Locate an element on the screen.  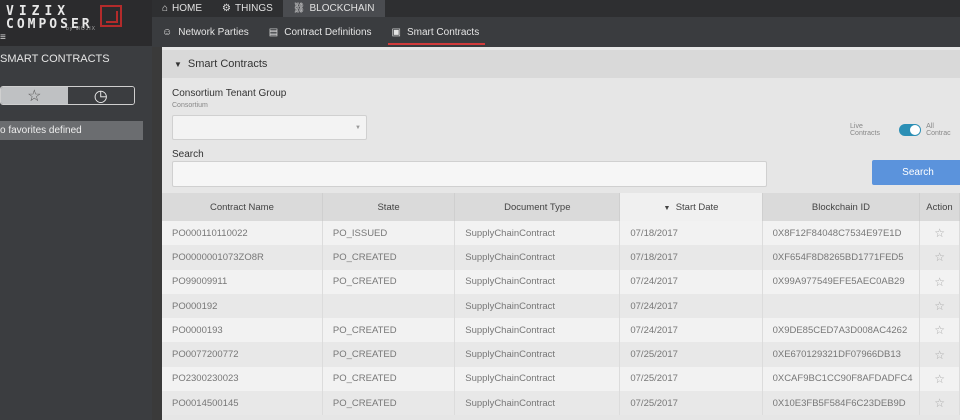
cell-blockchain-id: 0XCAF9BC1CC90F8AFDADFC4 is located at coordinates (841, 379).